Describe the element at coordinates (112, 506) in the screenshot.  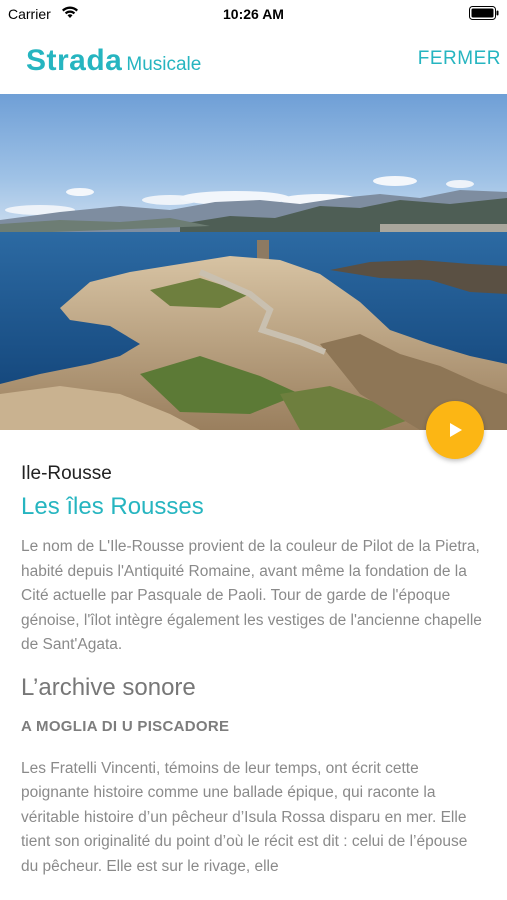
I see `place-title: Les îles Rousses` at that location.